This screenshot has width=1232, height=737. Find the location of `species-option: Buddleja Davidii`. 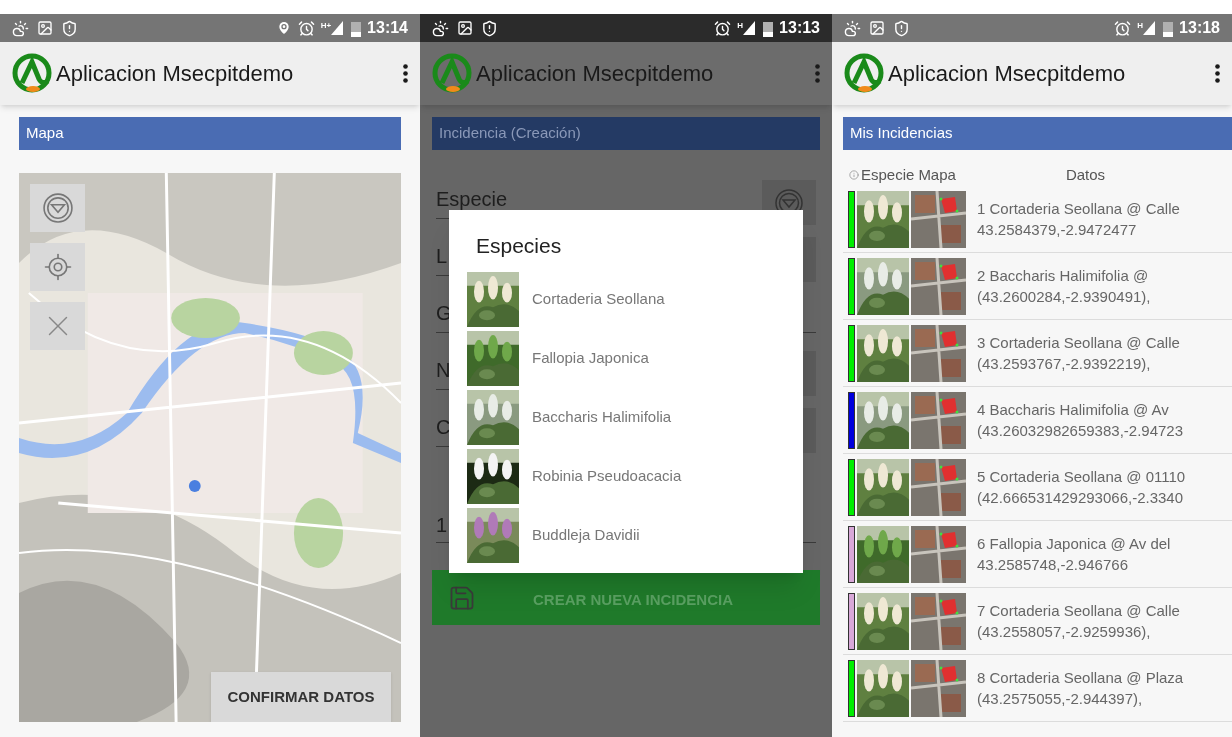

species-option: Buddleja Davidii is located at coordinates (626, 535).